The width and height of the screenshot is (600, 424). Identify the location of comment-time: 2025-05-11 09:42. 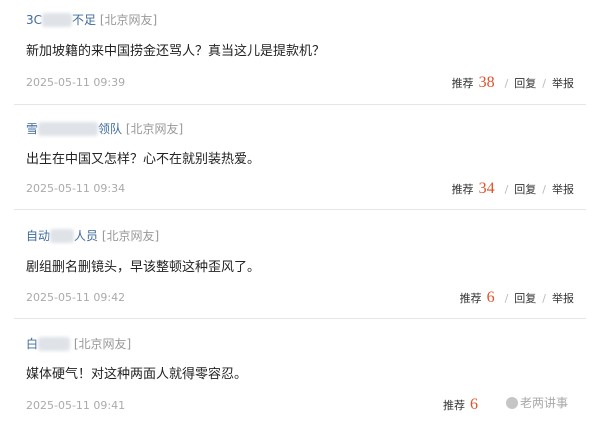
(76, 297).